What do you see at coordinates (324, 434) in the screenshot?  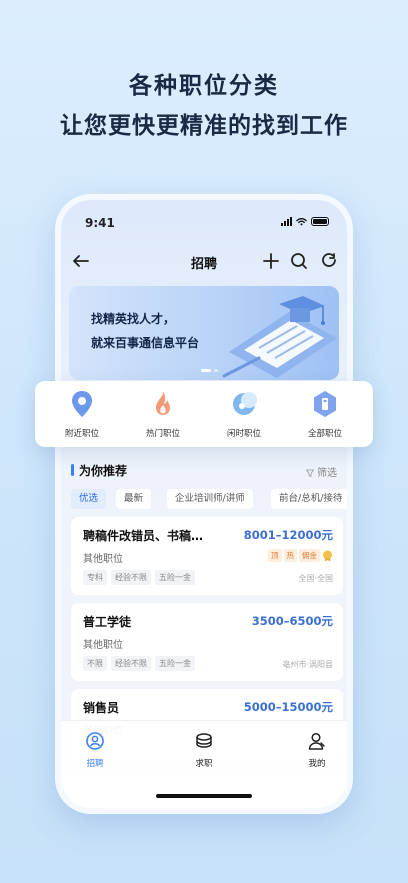 I see `category-label: 全部职位` at bounding box center [324, 434].